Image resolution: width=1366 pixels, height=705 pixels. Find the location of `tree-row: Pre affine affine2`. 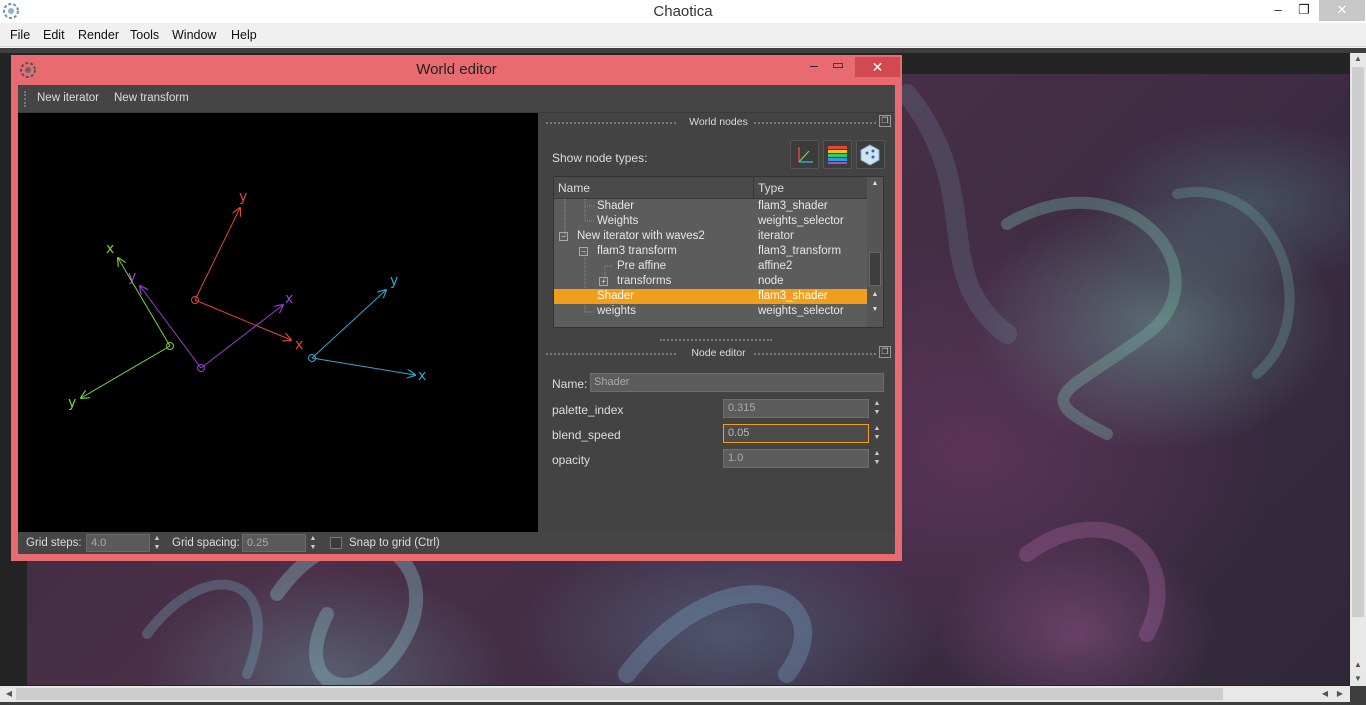

tree-row: Pre affine affine2 is located at coordinates (710, 266).